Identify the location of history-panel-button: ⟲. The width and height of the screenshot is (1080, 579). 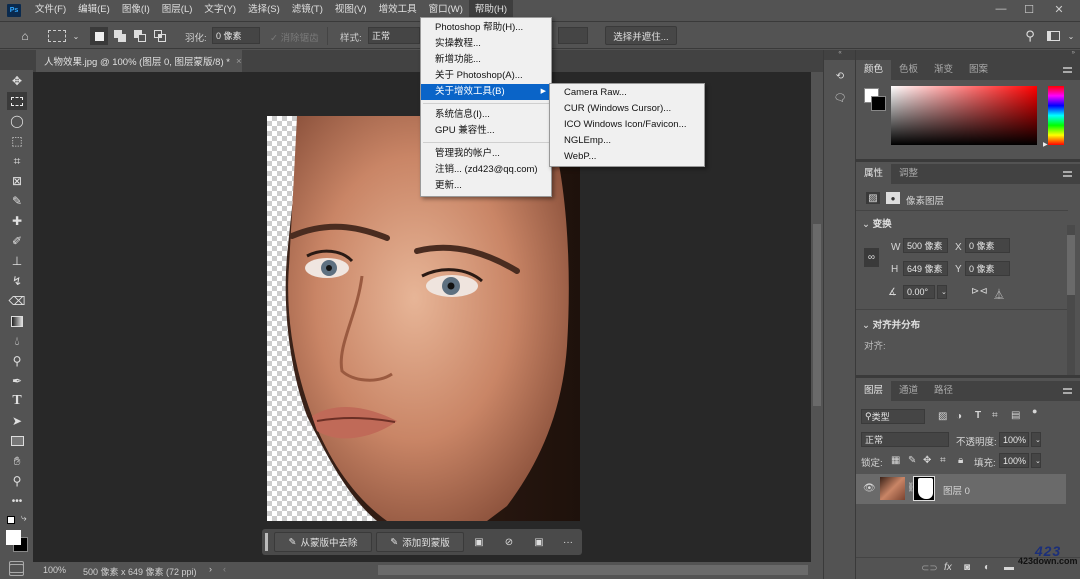
(840, 76).